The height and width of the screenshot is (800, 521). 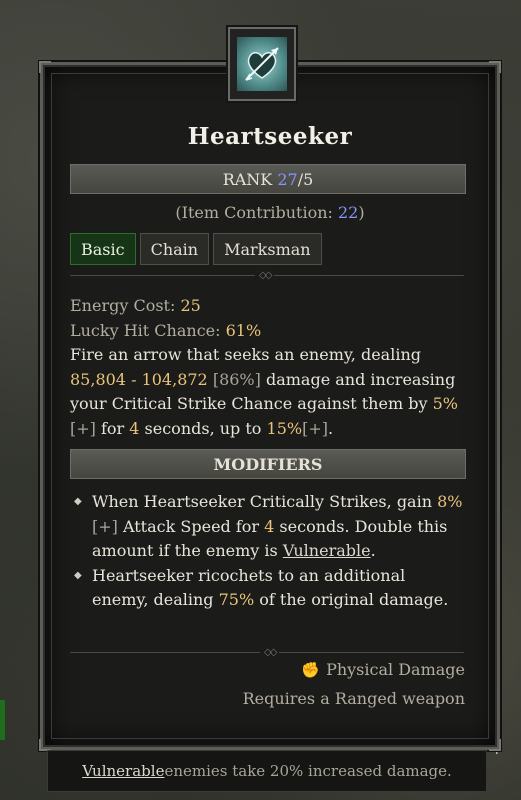 I want to click on item-contribution: (Item Contribution: 22), so click(x=270, y=212).